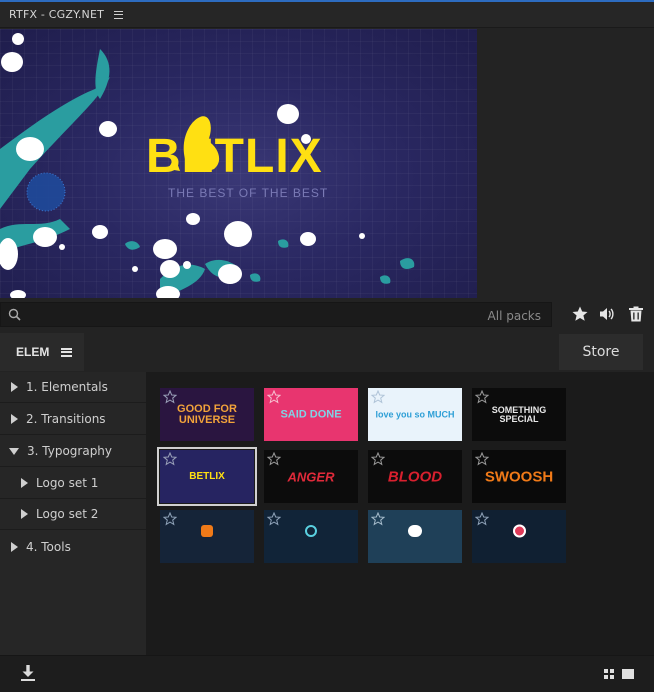  I want to click on download-icon, so click(28, 673).